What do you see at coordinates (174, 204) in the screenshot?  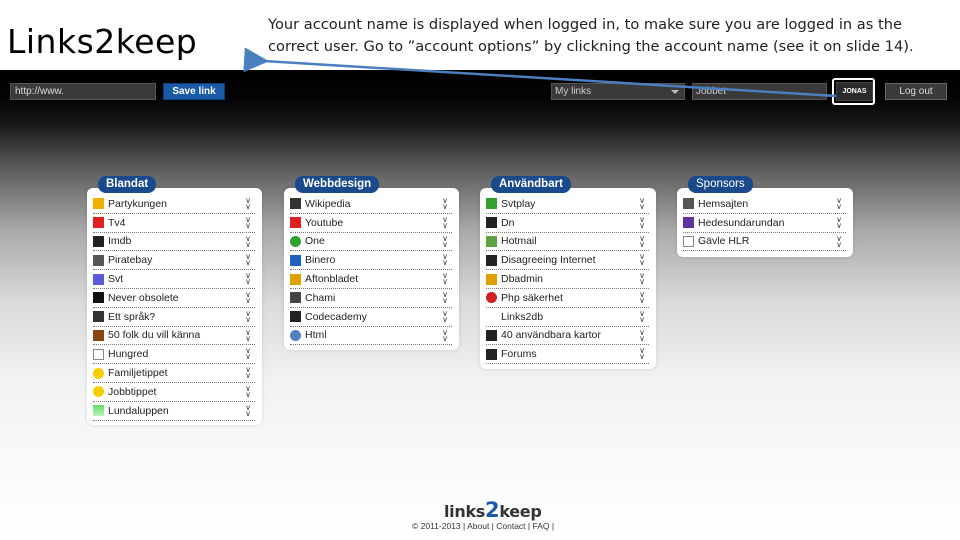 I see `link-item: Partykungen ∨ ∨` at bounding box center [174, 204].